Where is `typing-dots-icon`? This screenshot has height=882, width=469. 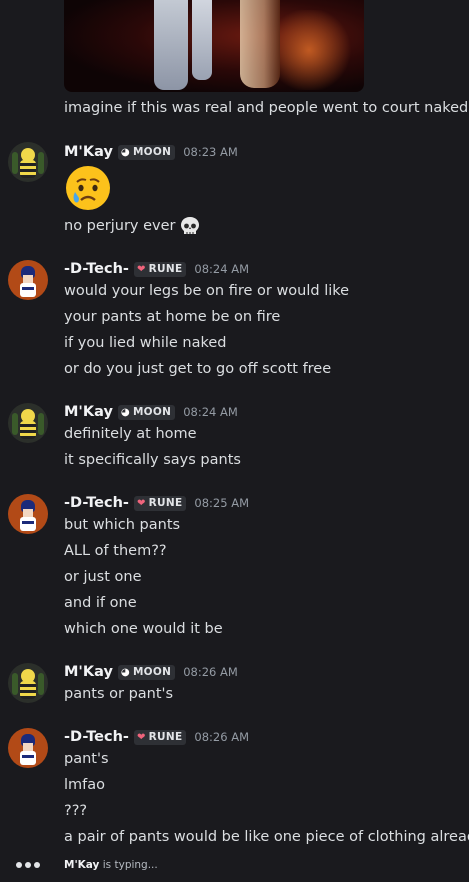 typing-dots-icon is located at coordinates (28, 865).